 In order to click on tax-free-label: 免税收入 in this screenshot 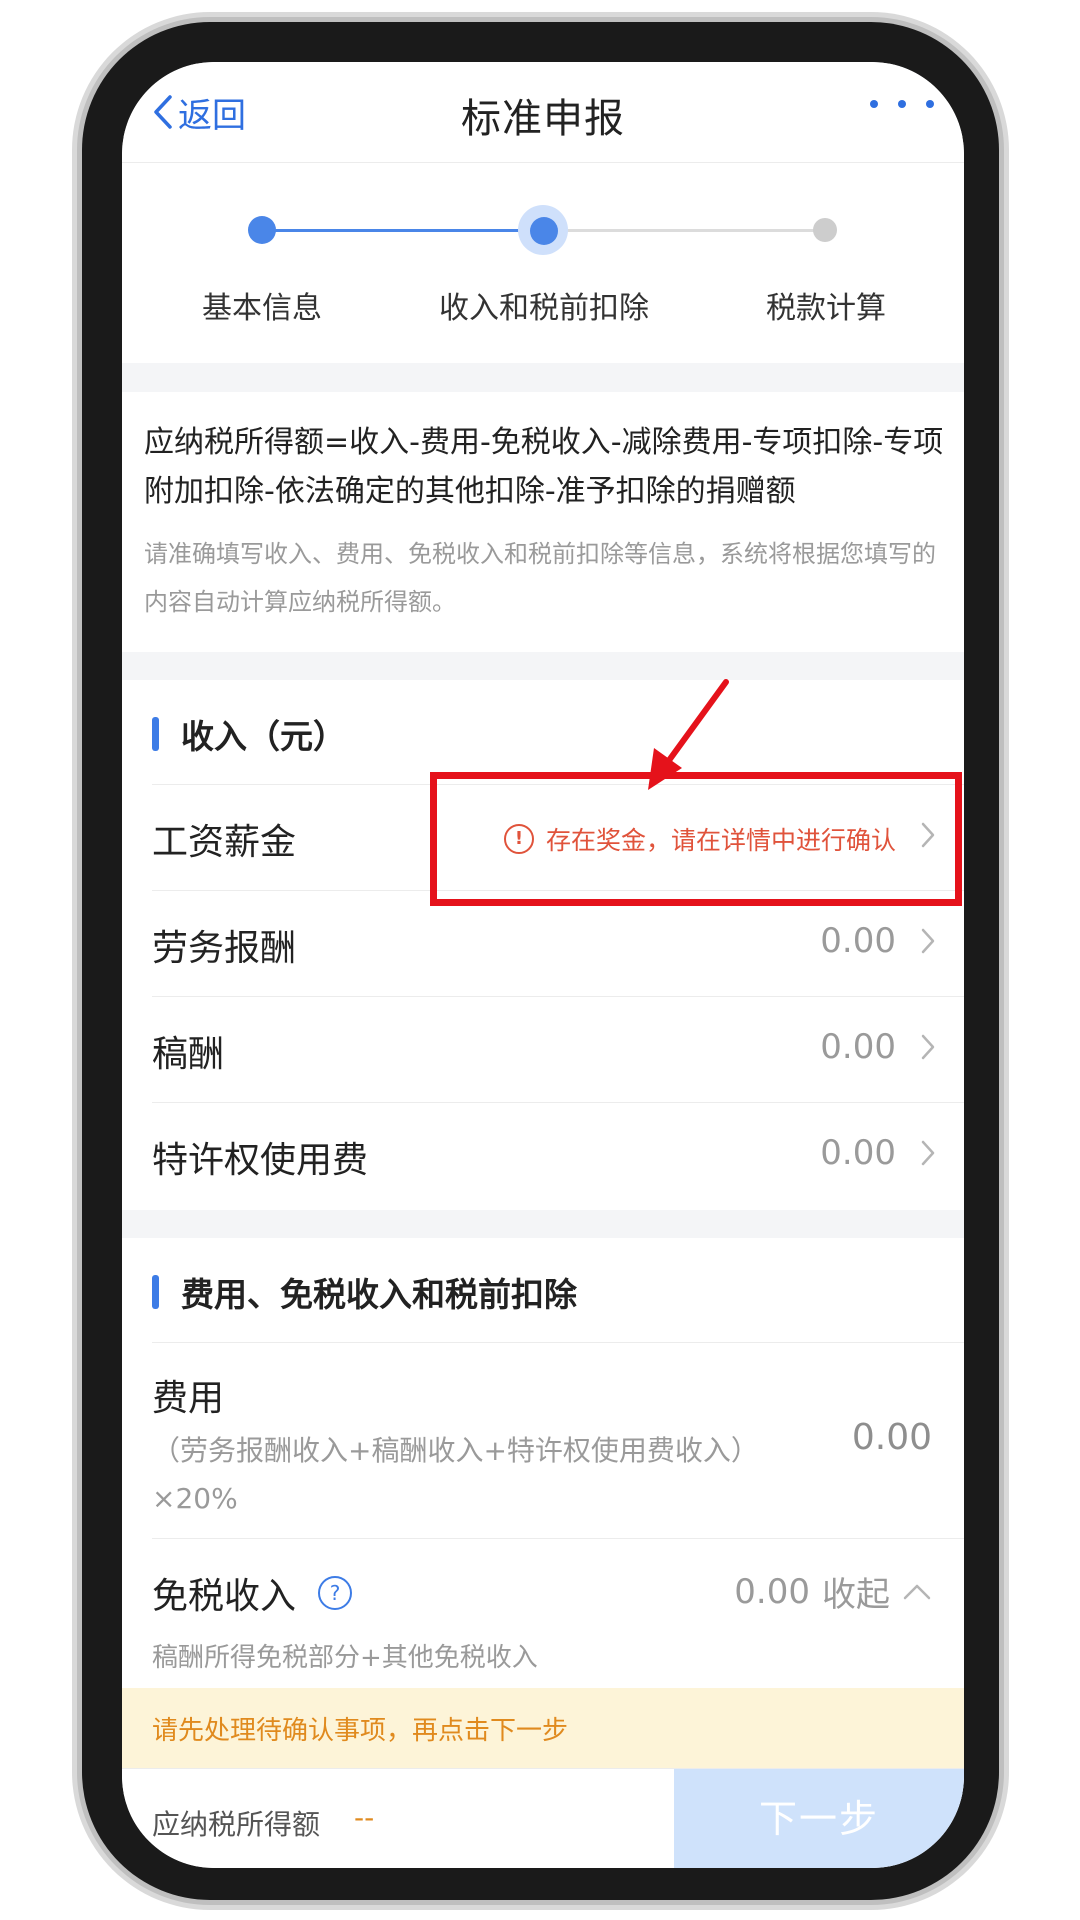, I will do `click(224, 1596)`.